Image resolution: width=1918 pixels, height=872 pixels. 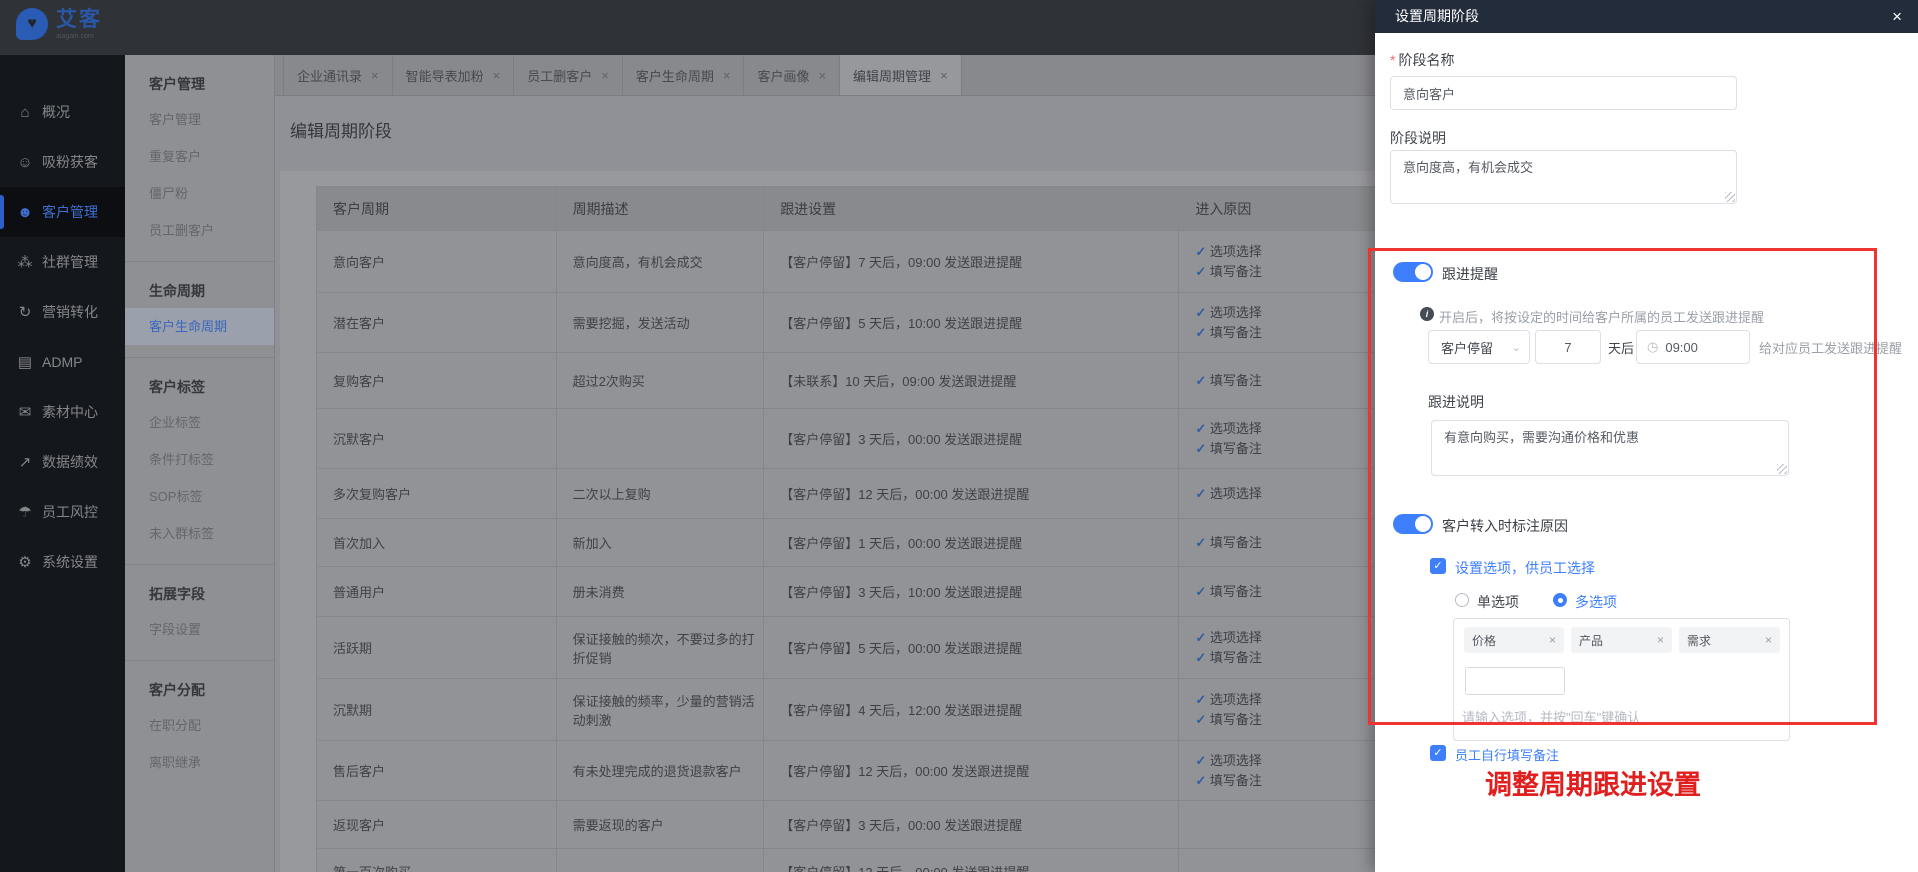 What do you see at coordinates (661, 824) in the screenshot?
I see `cell-description: 需要返现的客户` at bounding box center [661, 824].